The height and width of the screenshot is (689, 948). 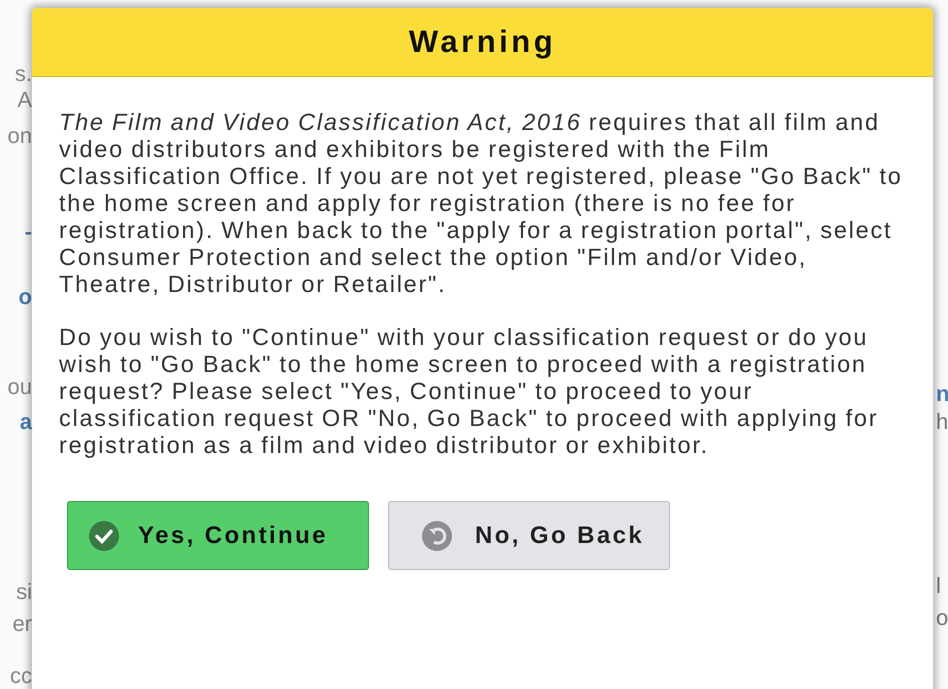 I want to click on background-text: a, so click(x=26, y=422).